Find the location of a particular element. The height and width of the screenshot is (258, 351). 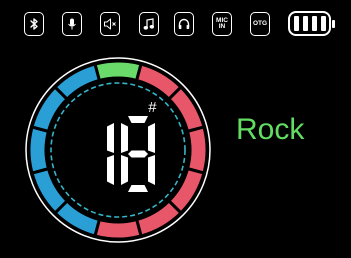

value-digits is located at coordinates (131, 154).